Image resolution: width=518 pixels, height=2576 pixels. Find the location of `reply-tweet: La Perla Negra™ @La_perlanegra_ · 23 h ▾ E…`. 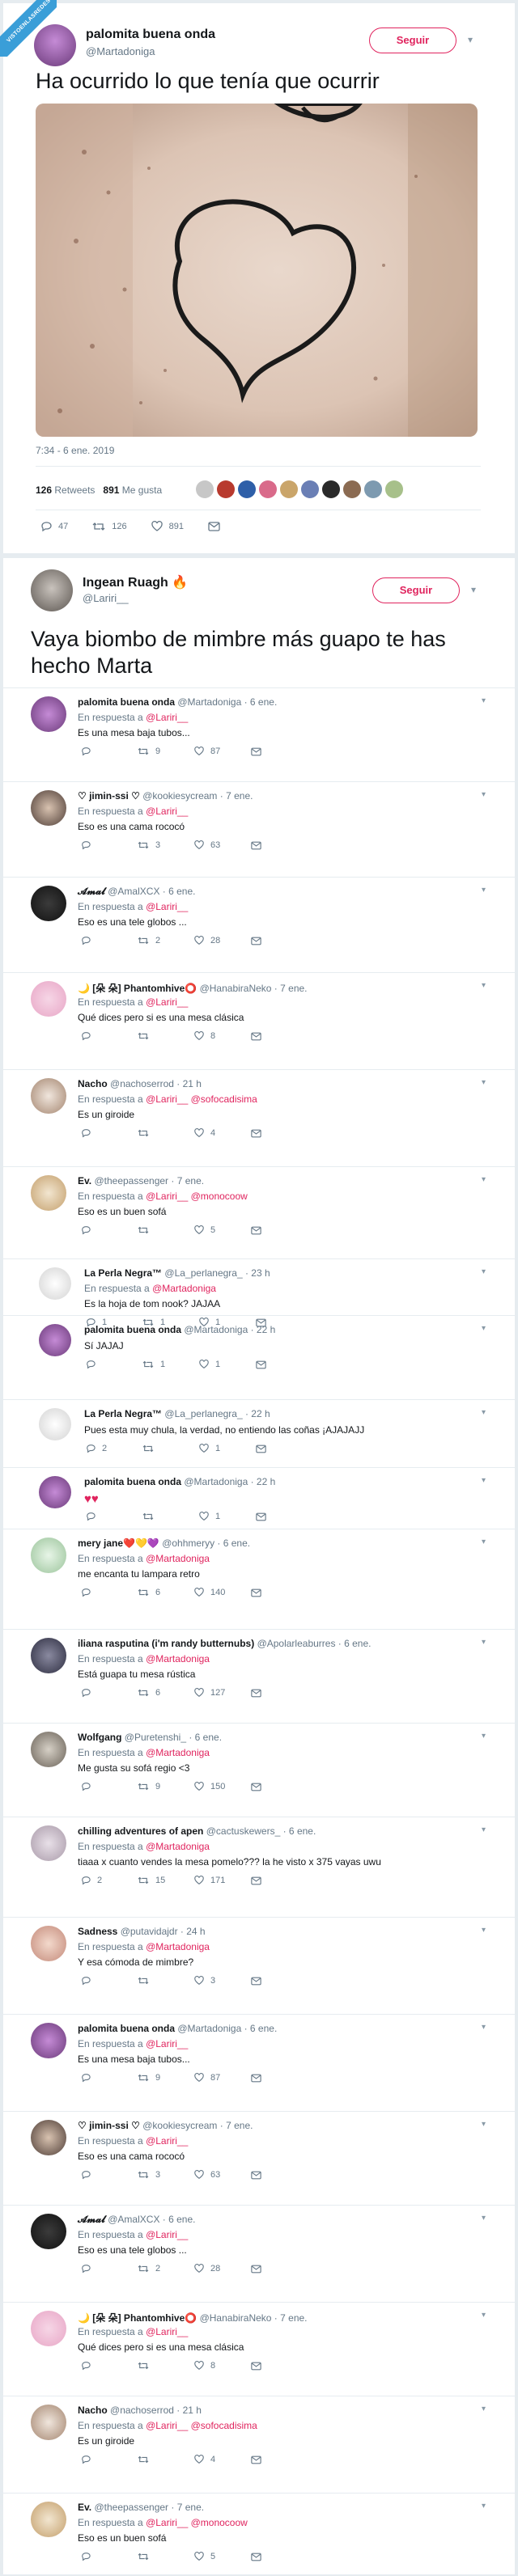

reply-tweet: La Perla Negra™ @La_perlanegra_ · 23 h ▾ E… is located at coordinates (259, 1292).